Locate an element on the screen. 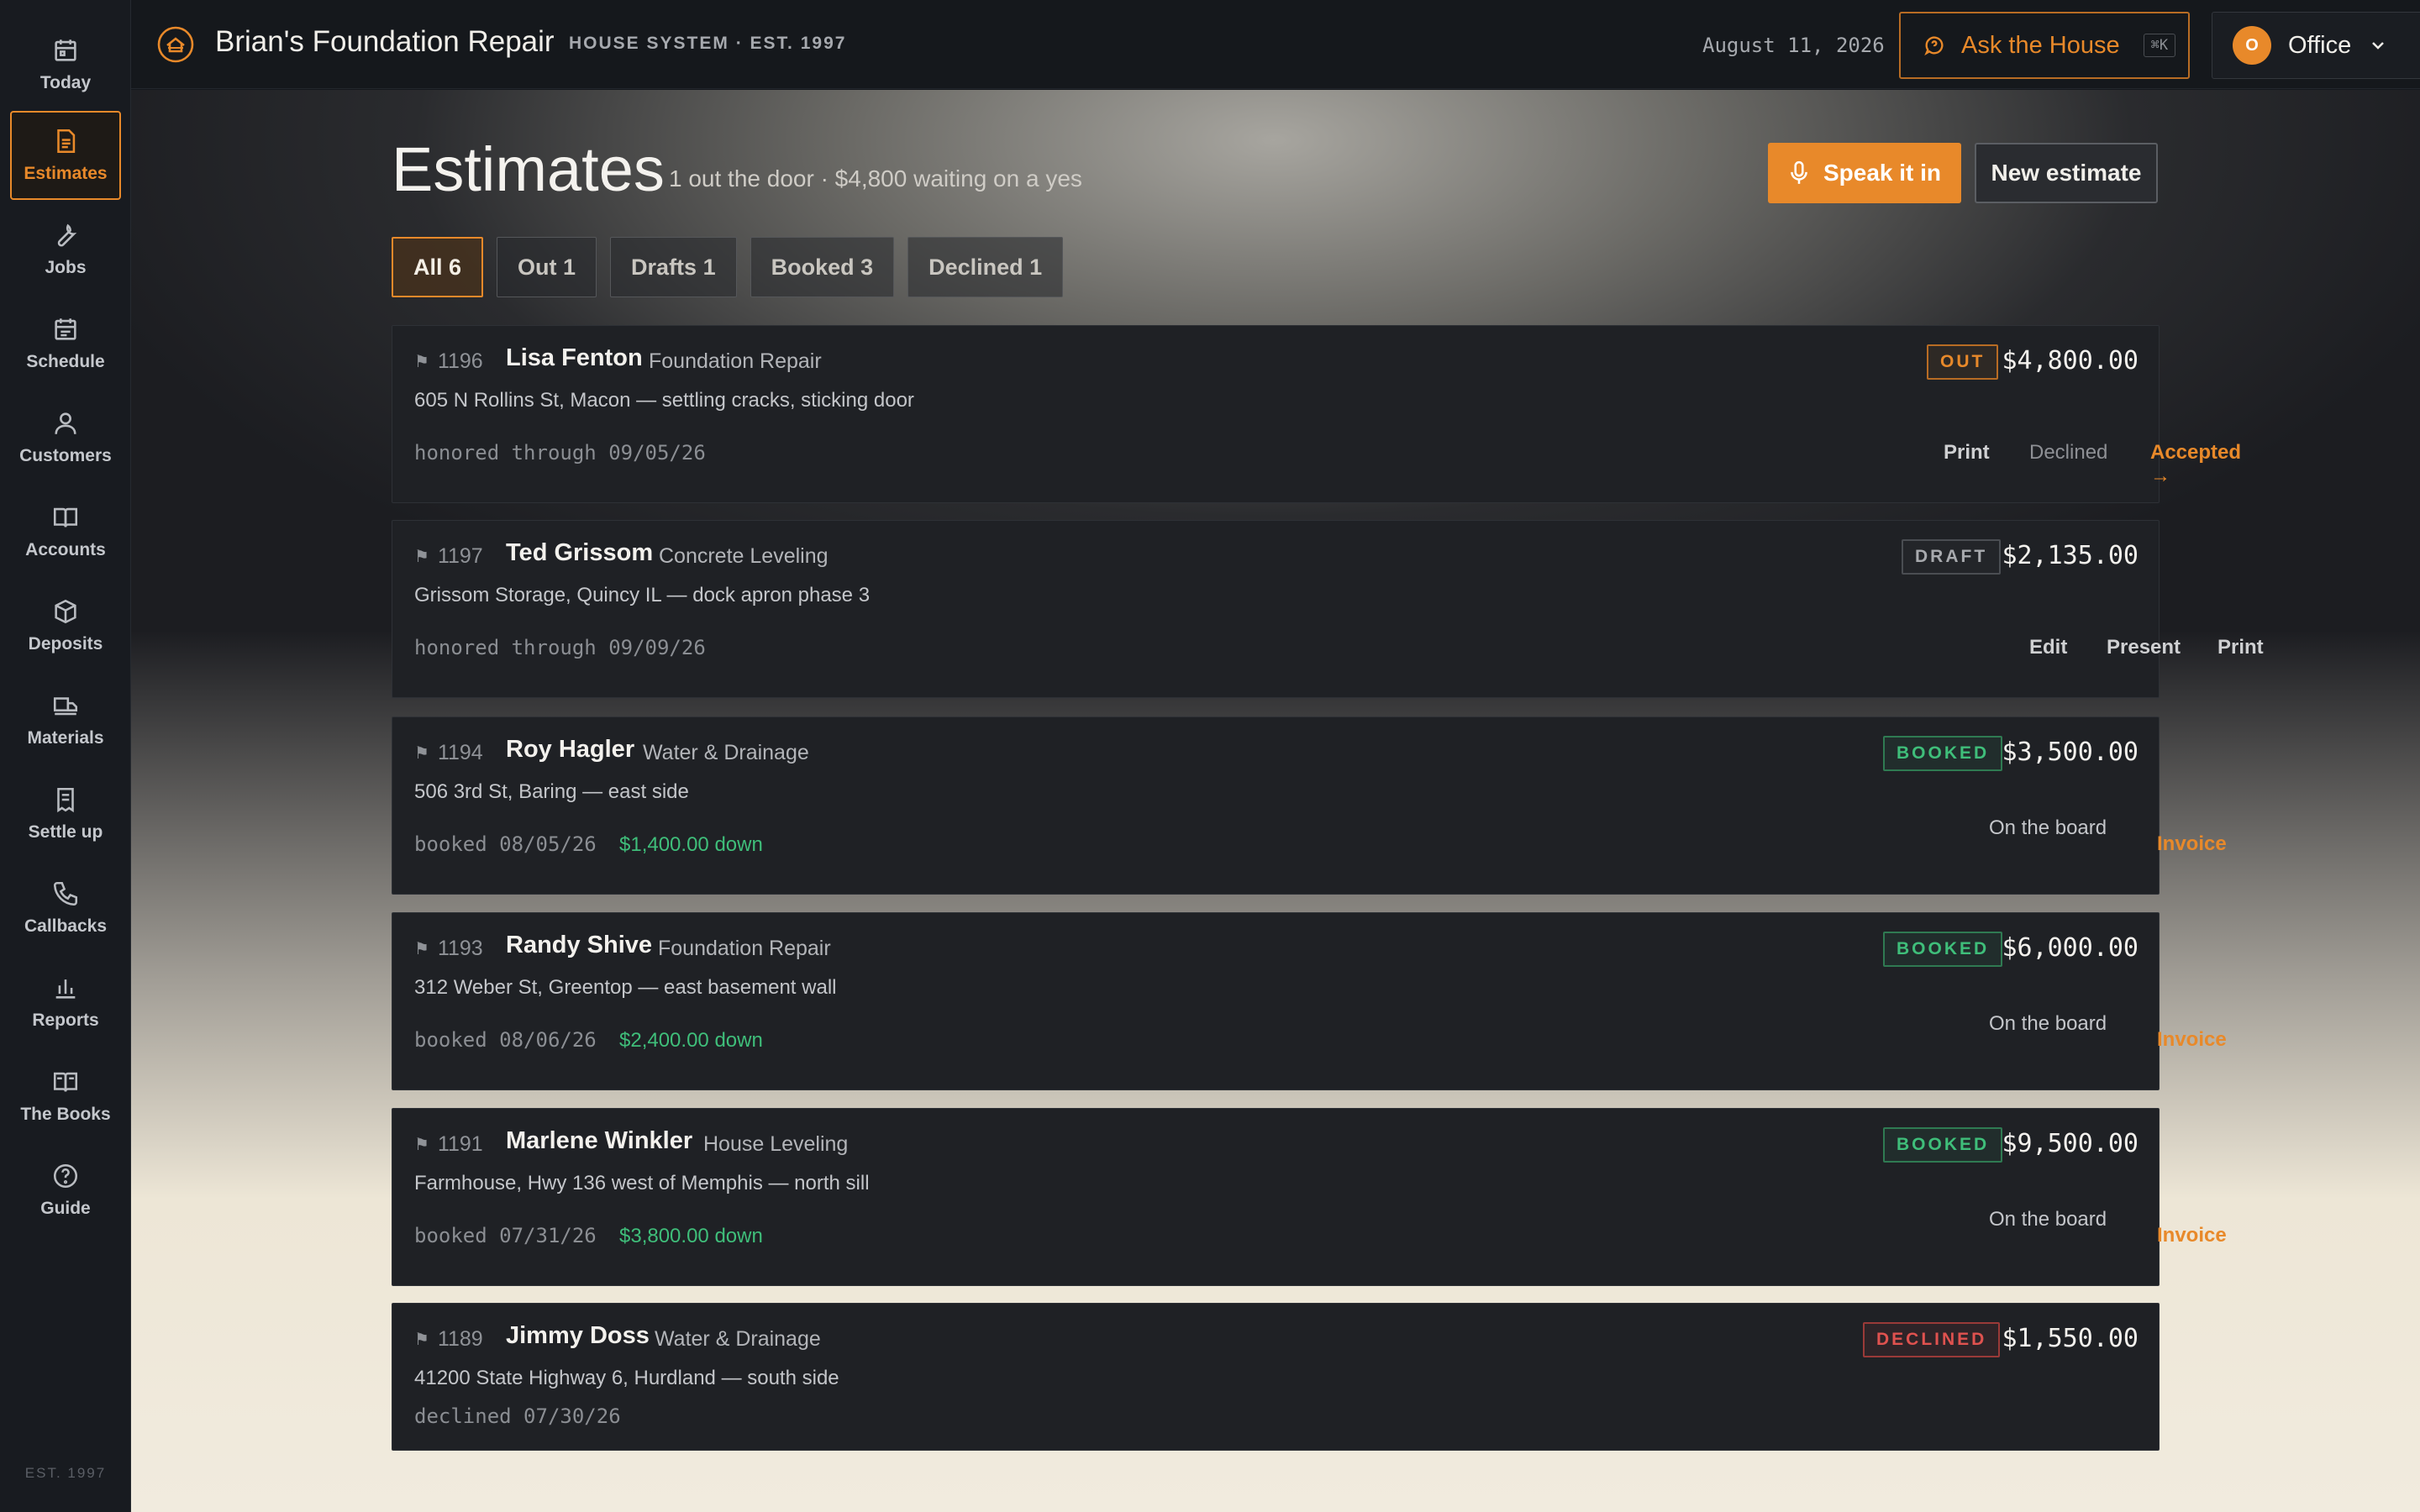 The height and width of the screenshot is (1512, 2420). estimate-meta: declined 07/30/26 is located at coordinates (517, 1416).